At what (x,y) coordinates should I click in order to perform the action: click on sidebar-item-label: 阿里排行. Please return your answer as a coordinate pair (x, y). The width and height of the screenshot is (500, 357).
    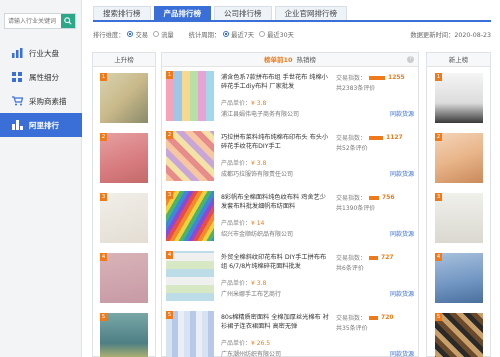
    Looking at the image, I should click on (44, 125).